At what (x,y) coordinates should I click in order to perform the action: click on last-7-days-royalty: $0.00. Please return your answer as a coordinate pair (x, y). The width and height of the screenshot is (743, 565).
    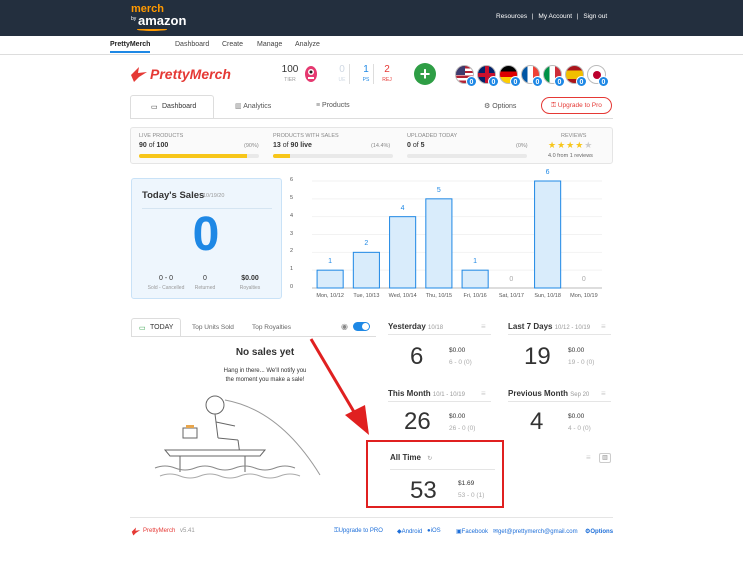
    Looking at the image, I should click on (576, 350).